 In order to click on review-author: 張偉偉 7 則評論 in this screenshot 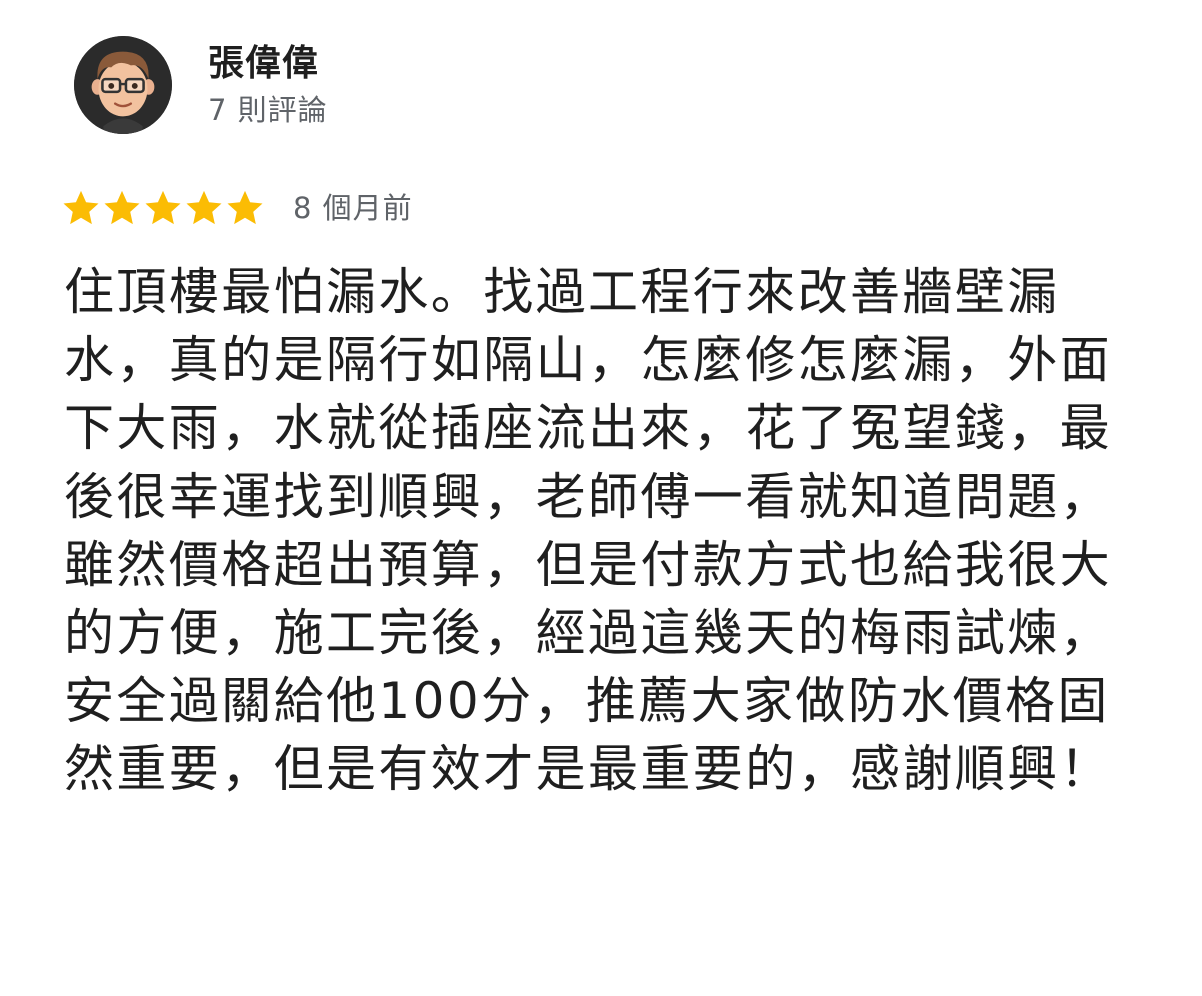, I will do `click(201, 86)`.